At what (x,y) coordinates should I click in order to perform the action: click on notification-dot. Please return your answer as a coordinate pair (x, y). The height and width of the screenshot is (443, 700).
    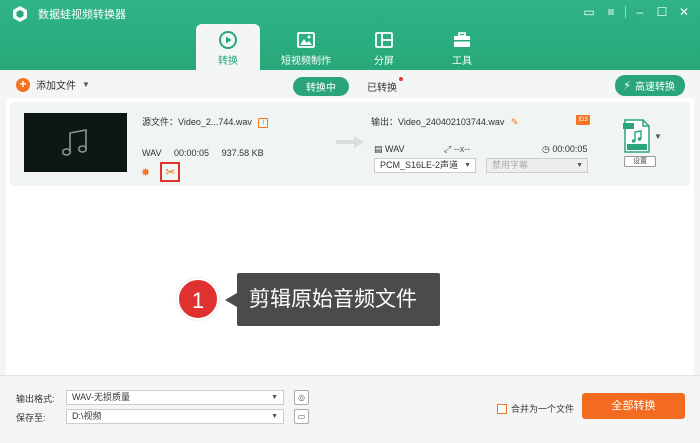
    Looking at the image, I should click on (401, 79).